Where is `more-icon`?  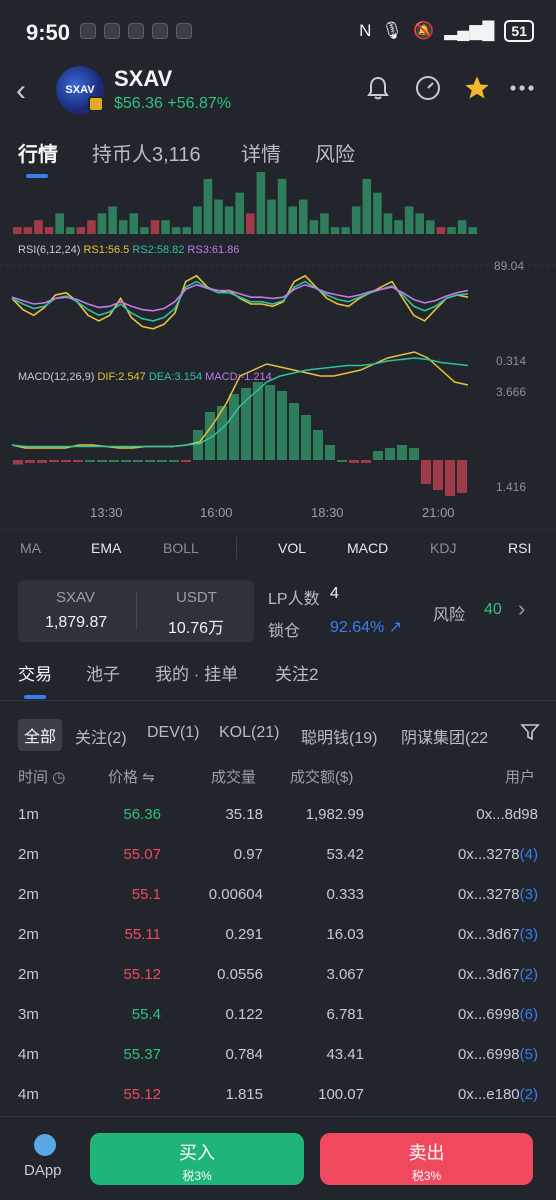
more-icon is located at coordinates (522, 88).